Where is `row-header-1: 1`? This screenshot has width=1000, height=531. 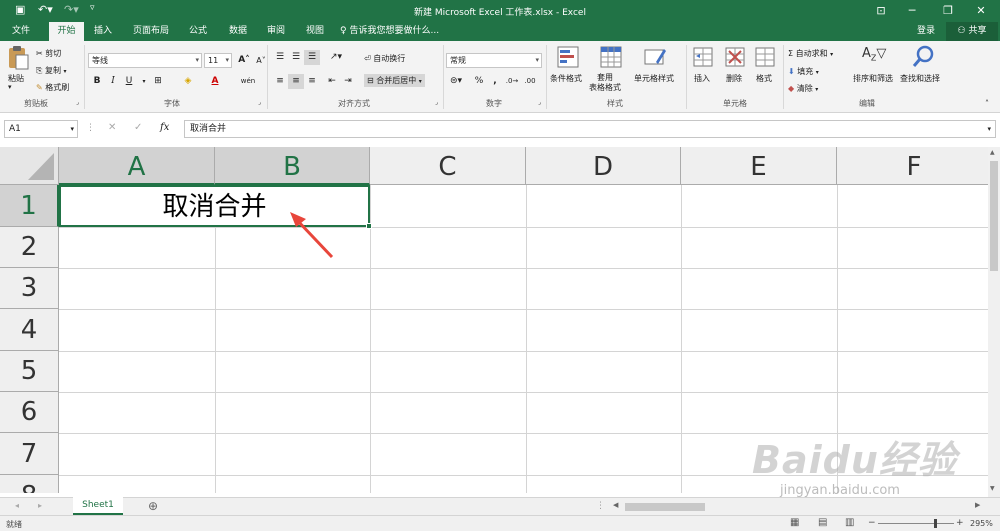 row-header-1: 1 is located at coordinates (29, 206).